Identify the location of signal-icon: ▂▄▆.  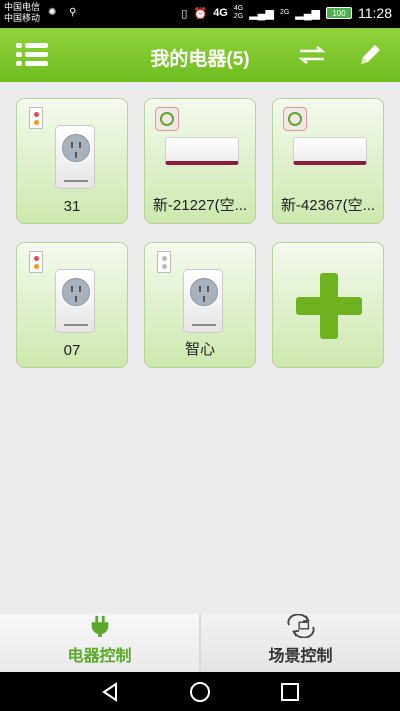
(261, 13).